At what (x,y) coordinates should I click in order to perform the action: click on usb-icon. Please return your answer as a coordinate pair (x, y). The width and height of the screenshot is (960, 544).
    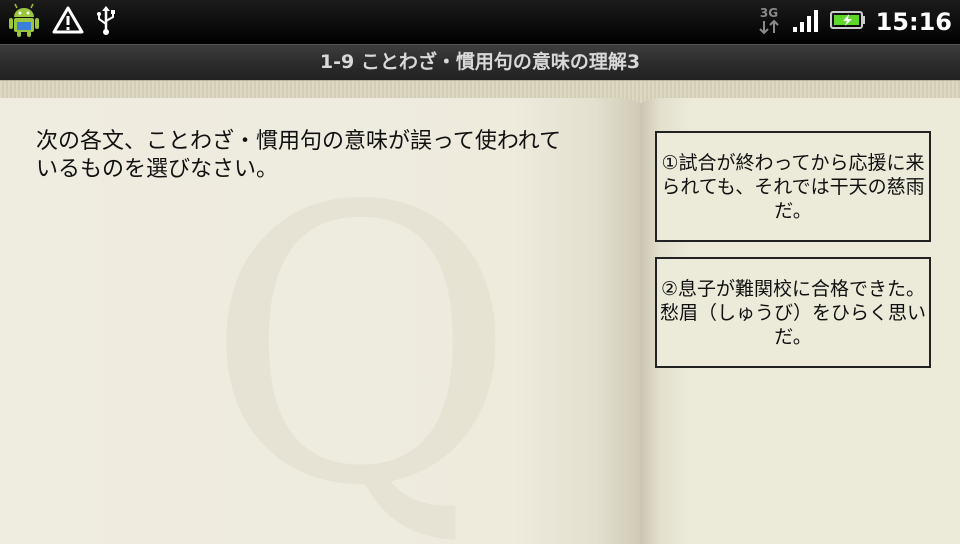
    Looking at the image, I should click on (106, 22).